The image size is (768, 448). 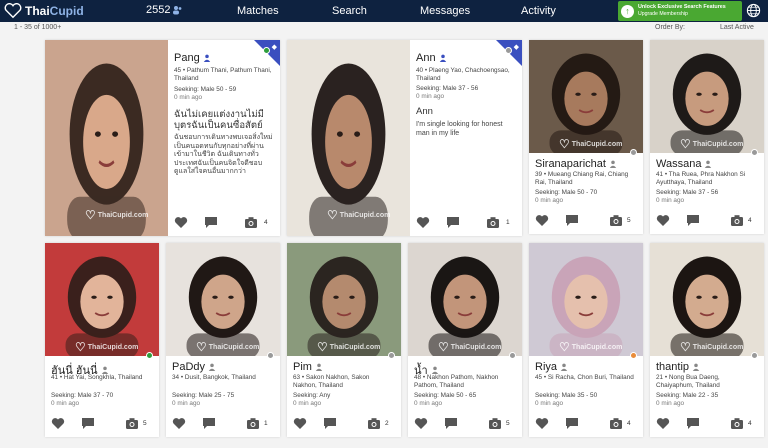 I want to click on profile-name: Ann, so click(x=431, y=58).